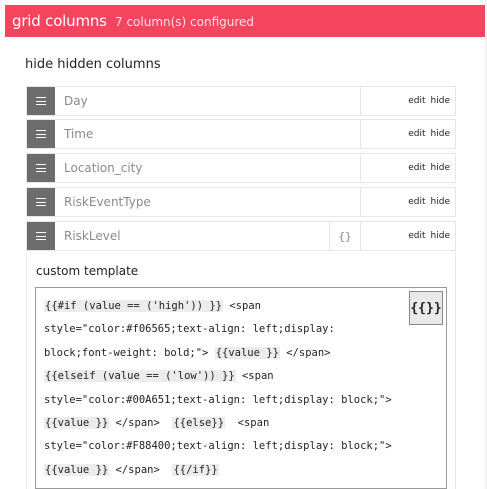 This screenshot has height=489, width=487. I want to click on column-name: Time, so click(79, 134).